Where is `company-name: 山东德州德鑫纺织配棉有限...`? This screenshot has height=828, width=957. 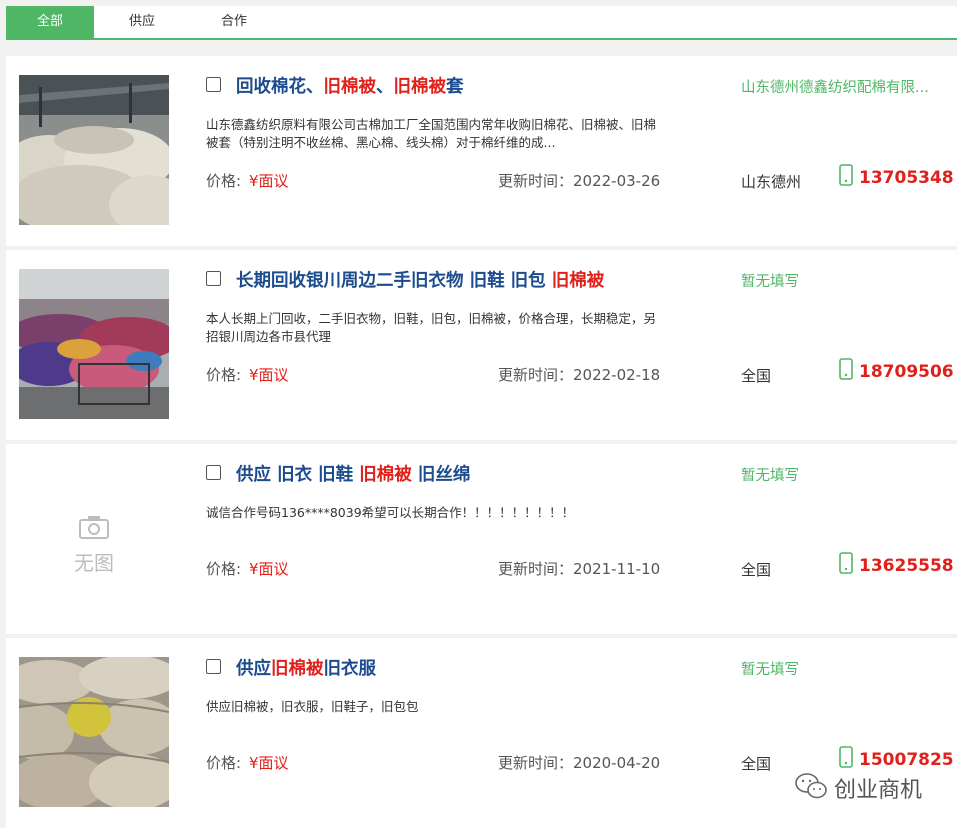
company-name: 山东德州德鑫纺织配棉有限... is located at coordinates (849, 86).